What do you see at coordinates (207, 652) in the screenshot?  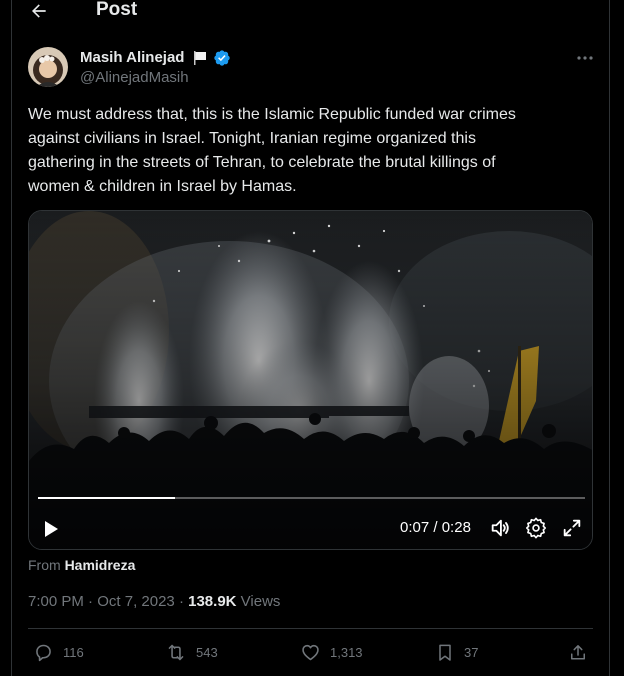 I see `repost-count: 543` at bounding box center [207, 652].